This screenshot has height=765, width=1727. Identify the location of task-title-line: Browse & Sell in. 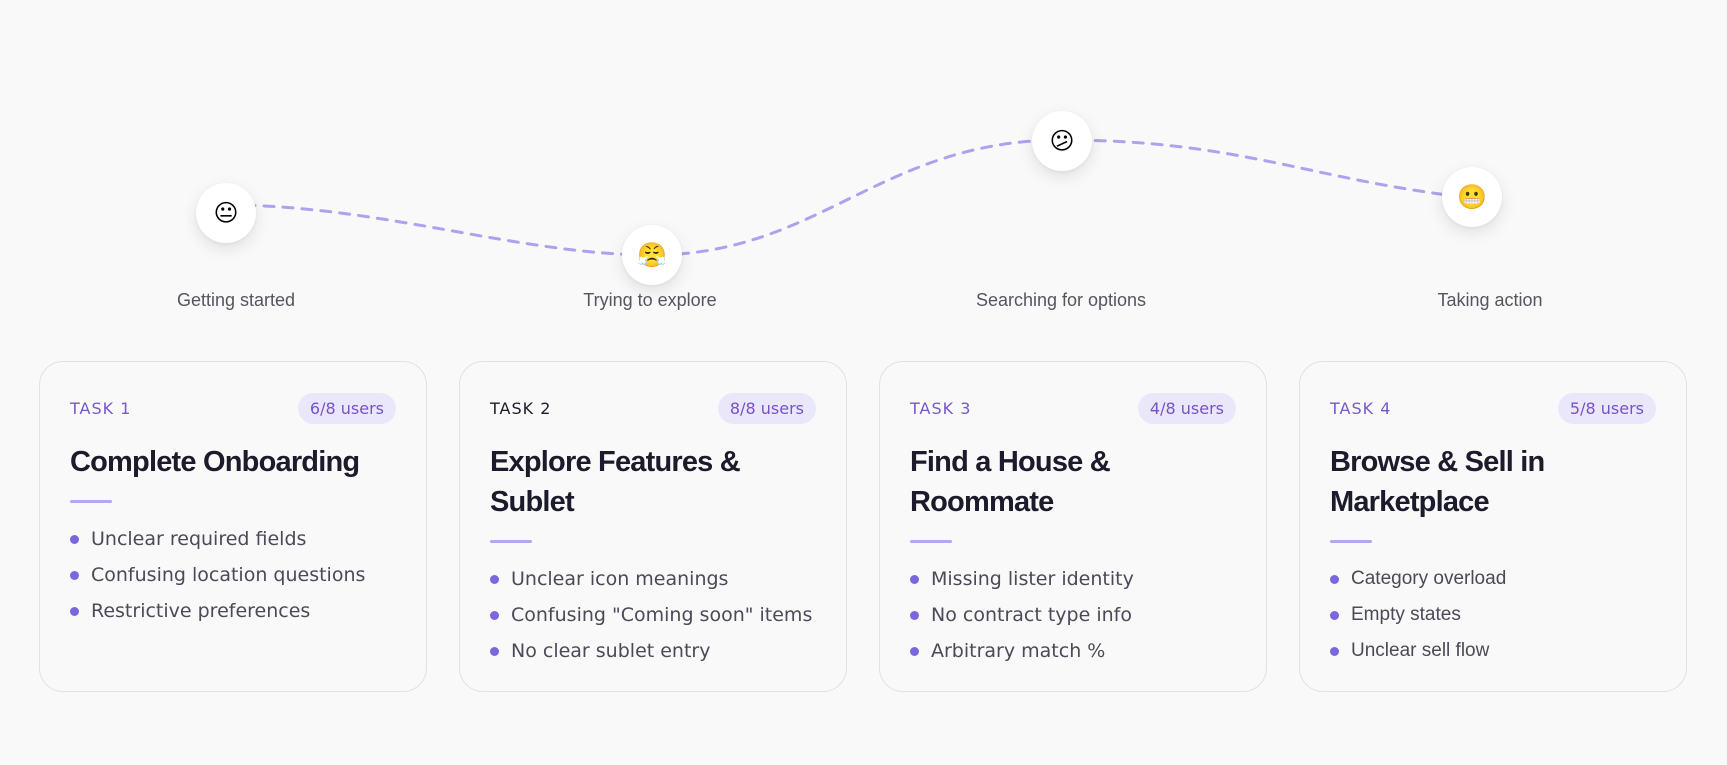
(1437, 462).